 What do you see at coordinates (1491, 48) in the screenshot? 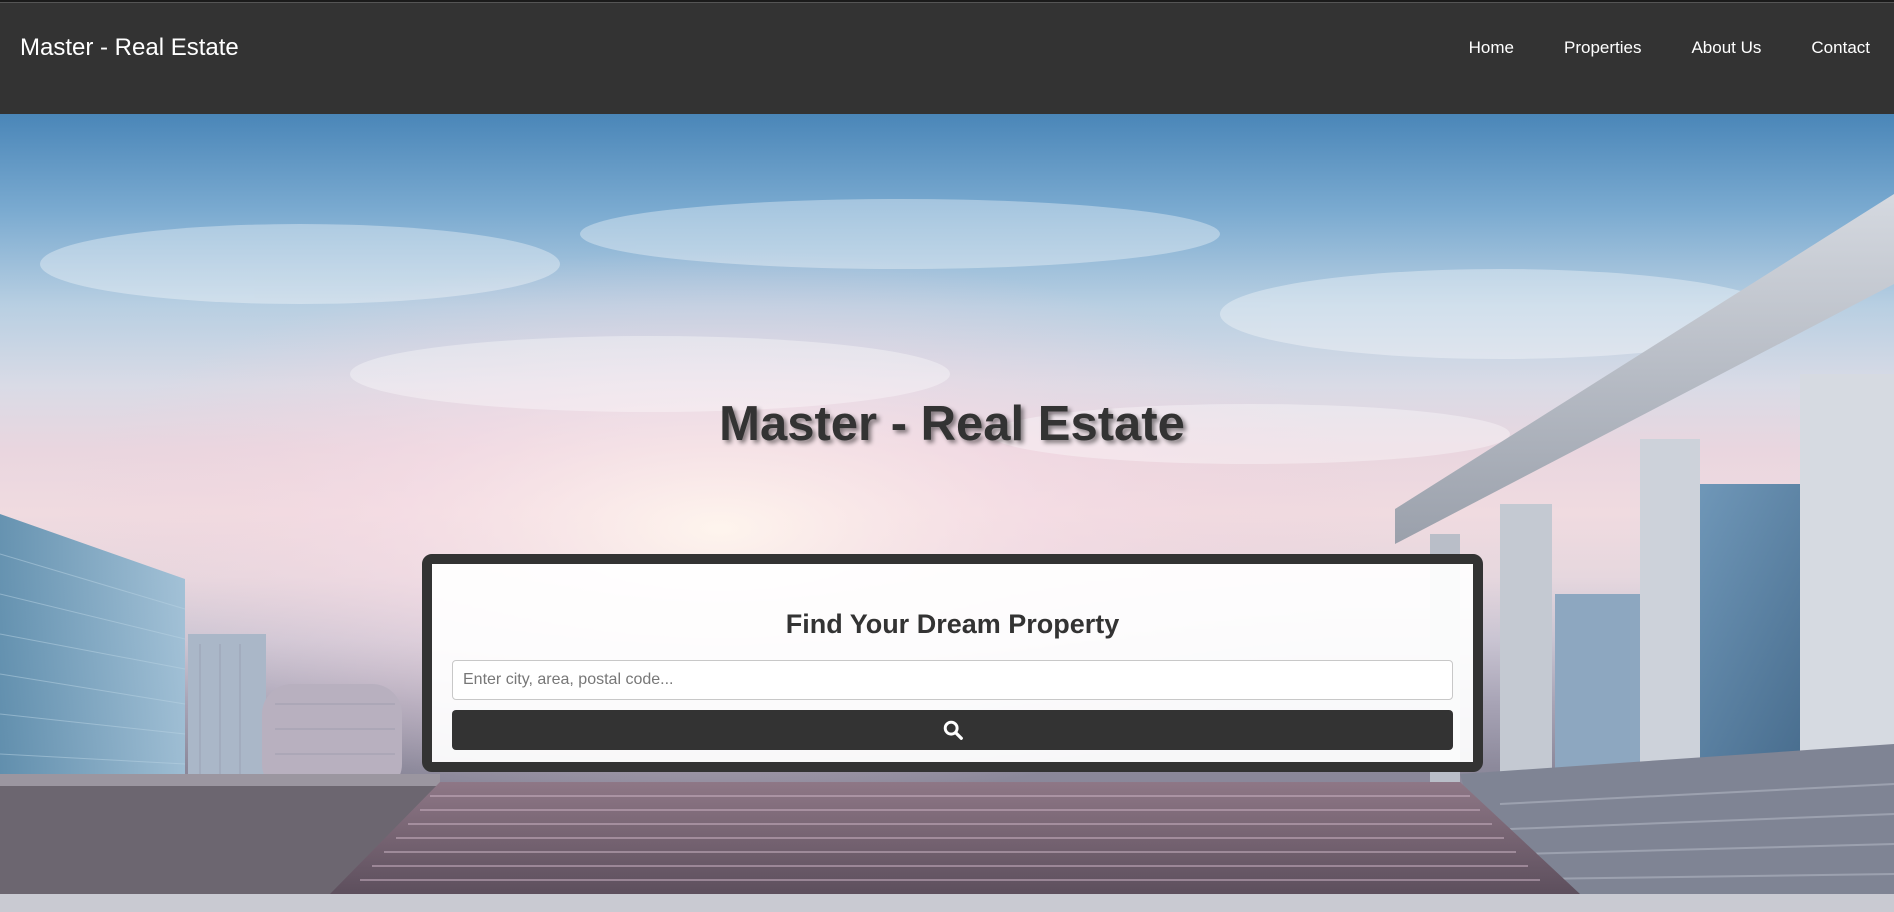
I see `nav-link-home: Home` at bounding box center [1491, 48].